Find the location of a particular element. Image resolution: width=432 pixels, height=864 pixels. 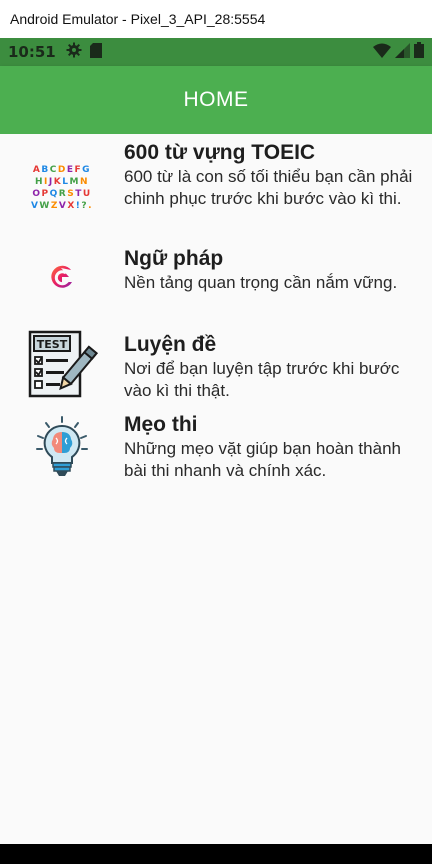

signal-icon is located at coordinates (402, 52).